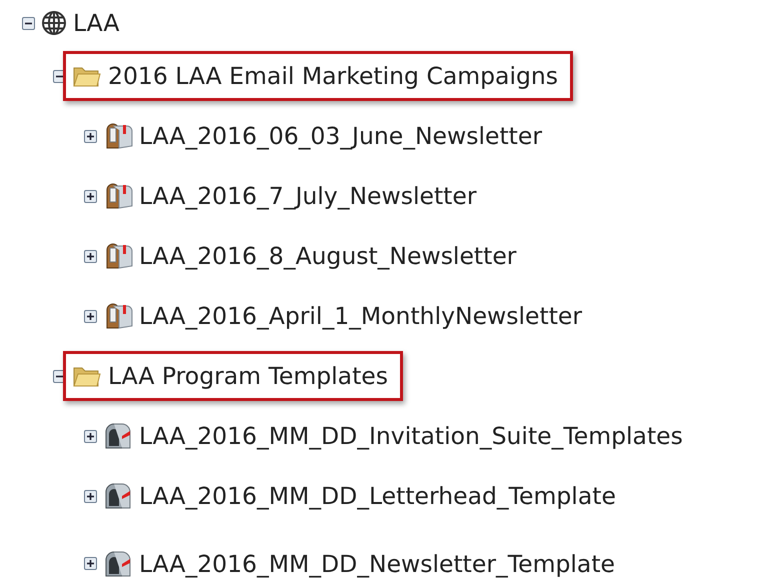 This screenshot has width=769, height=580. What do you see at coordinates (307, 196) in the screenshot?
I see `tree-item: LAA_2016_7_July_Newsletter` at bounding box center [307, 196].